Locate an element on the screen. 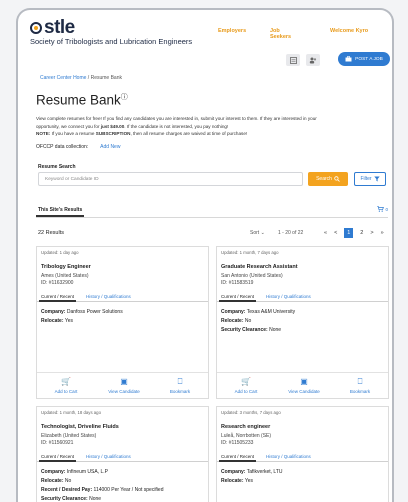 The height and width of the screenshot is (502, 408). header-icons is located at coordinates (303, 60).